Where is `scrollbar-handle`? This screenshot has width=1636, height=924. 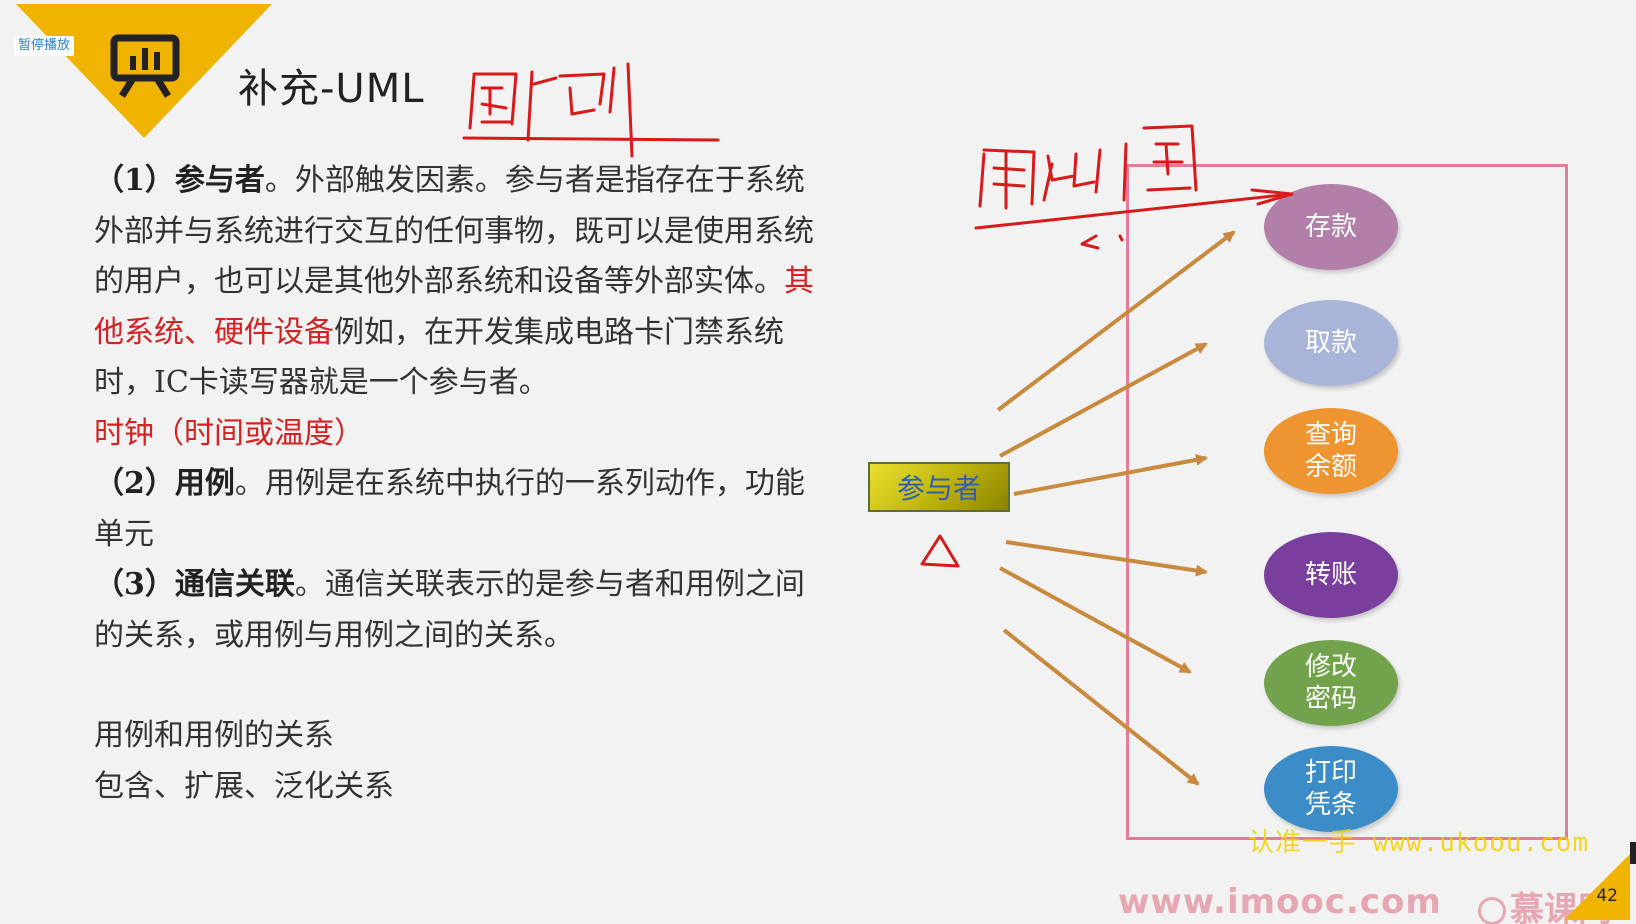
scrollbar-handle is located at coordinates (1633, 853).